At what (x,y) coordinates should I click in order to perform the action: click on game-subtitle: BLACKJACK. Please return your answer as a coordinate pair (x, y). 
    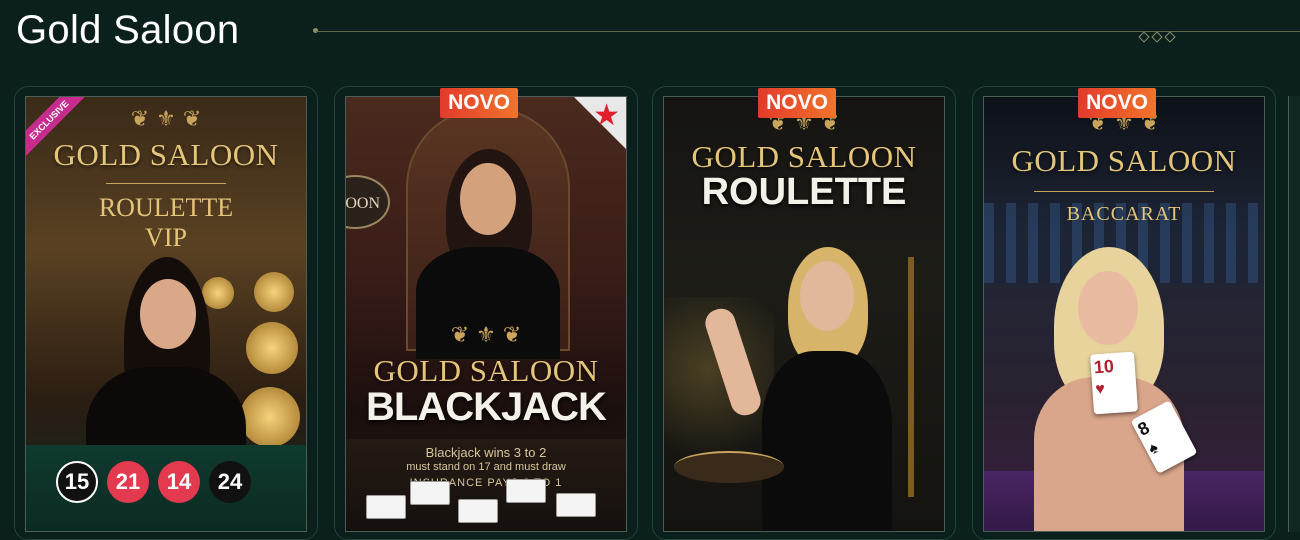
    Looking at the image, I should click on (486, 407).